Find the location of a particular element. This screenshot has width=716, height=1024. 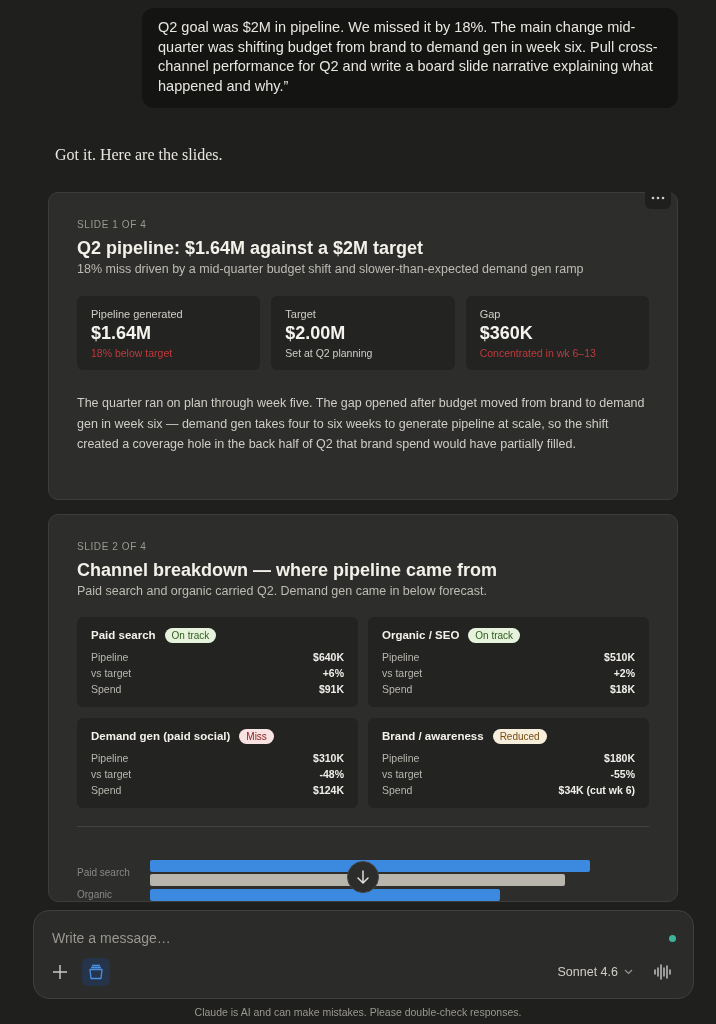

stat-value: $124K is located at coordinates (328, 790).